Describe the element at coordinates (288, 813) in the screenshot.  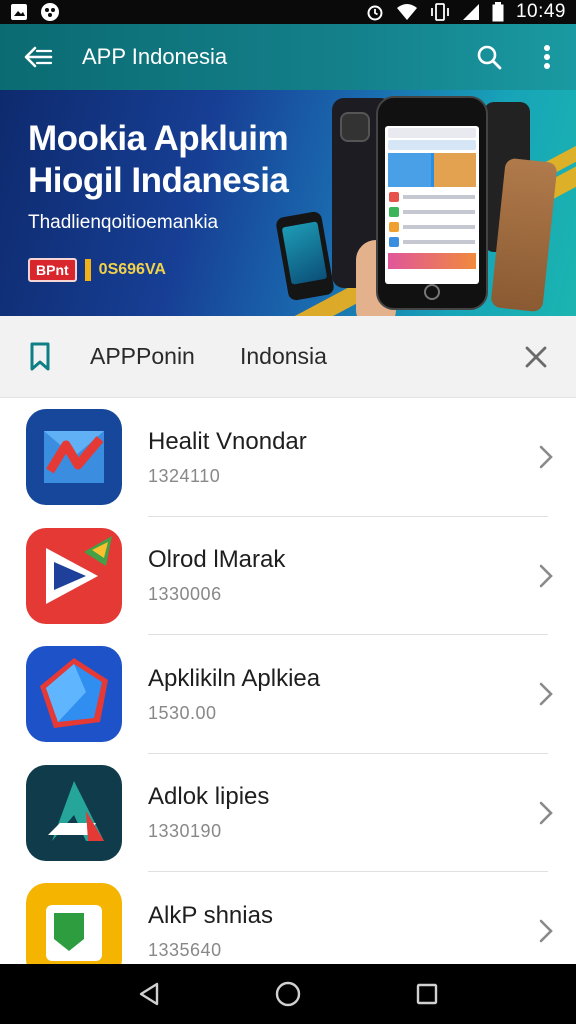
I see `list-item: Adlok lipies 1330190` at that location.